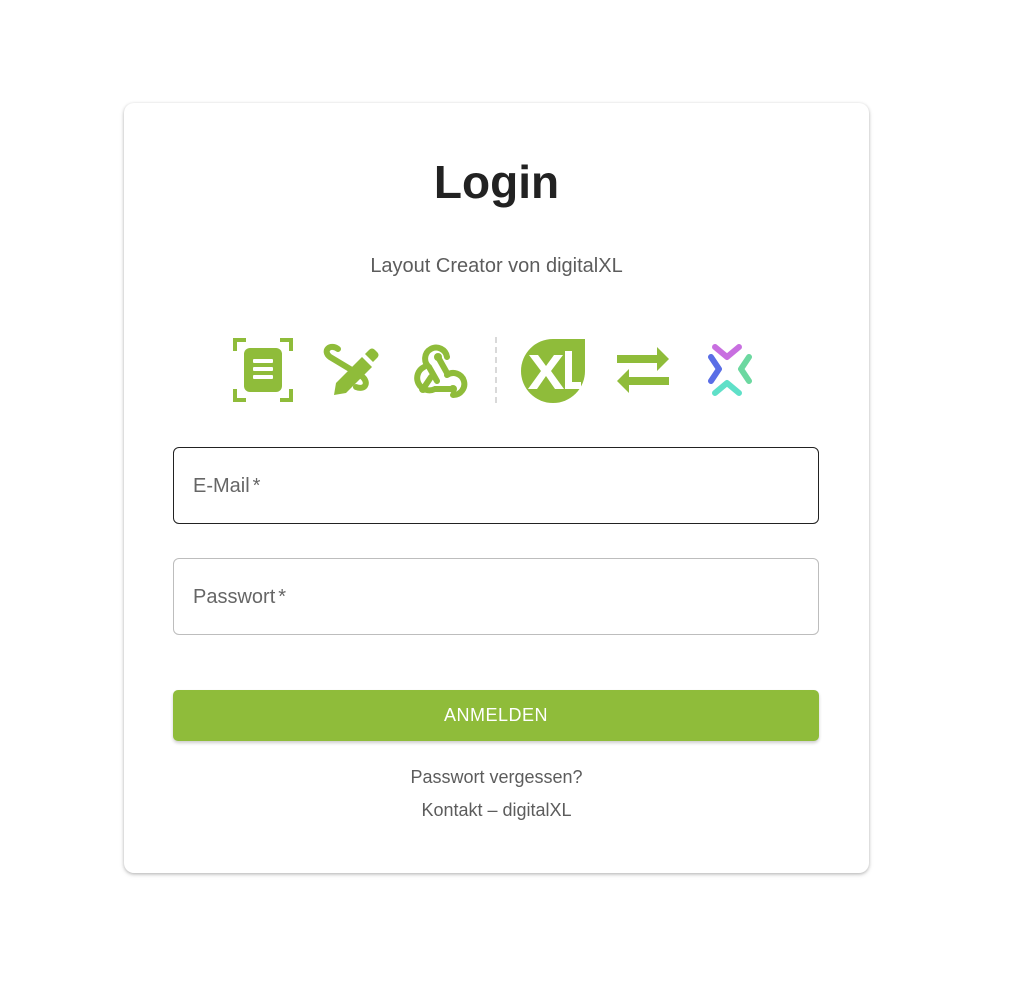 Image resolution: width=1024 pixels, height=1003 pixels. I want to click on document-scan-icon, so click(263, 370).